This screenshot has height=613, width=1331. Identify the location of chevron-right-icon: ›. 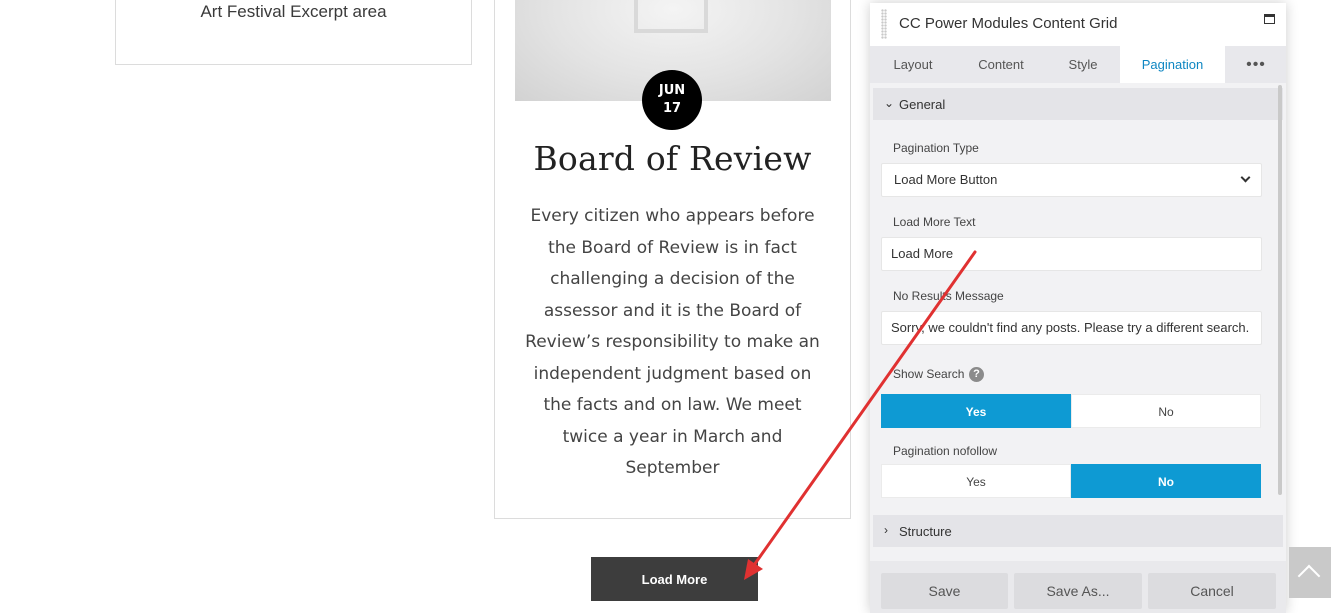
(886, 530).